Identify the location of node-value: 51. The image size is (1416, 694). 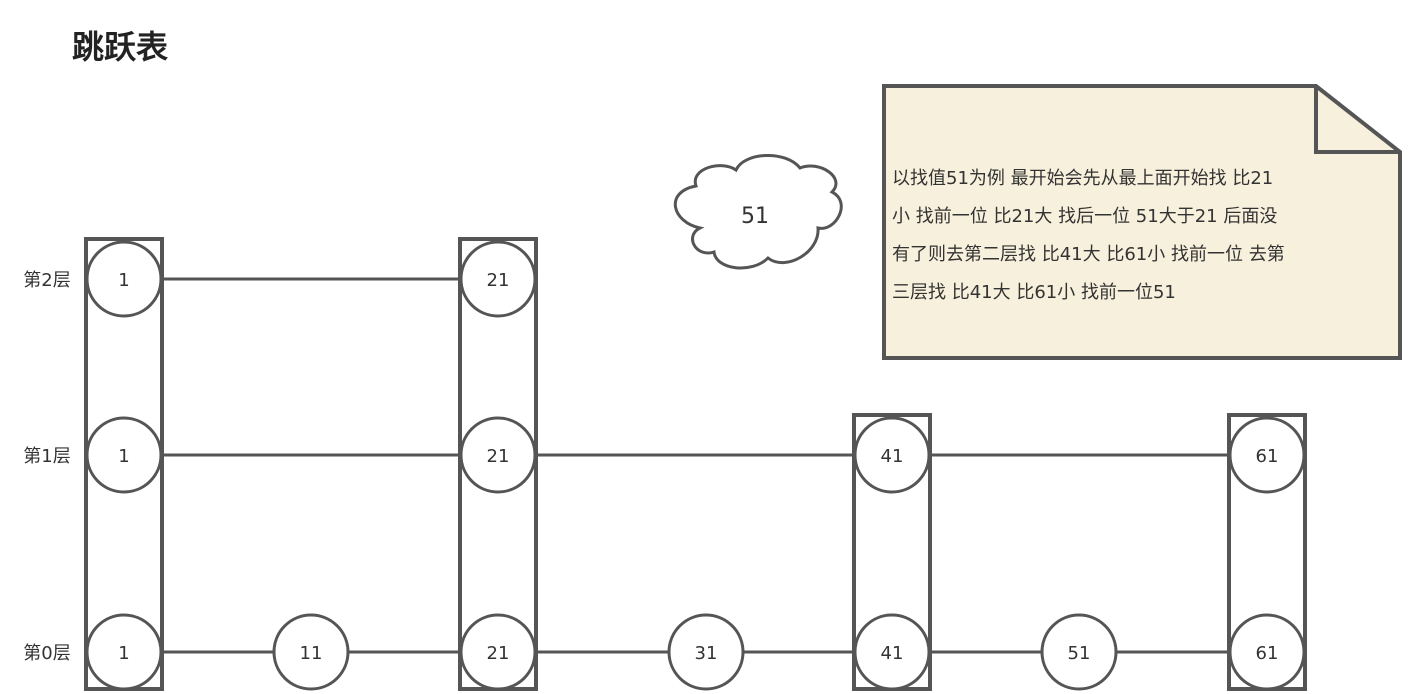
(1079, 653).